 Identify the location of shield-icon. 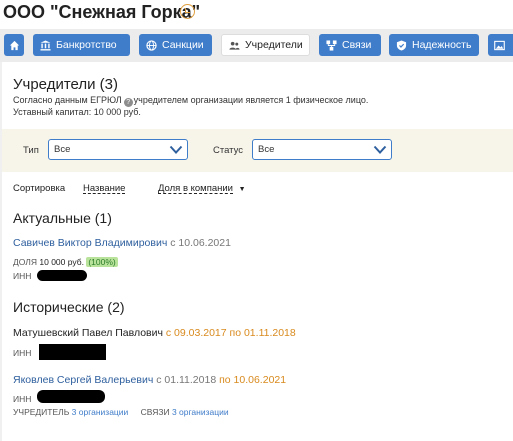
(401, 45).